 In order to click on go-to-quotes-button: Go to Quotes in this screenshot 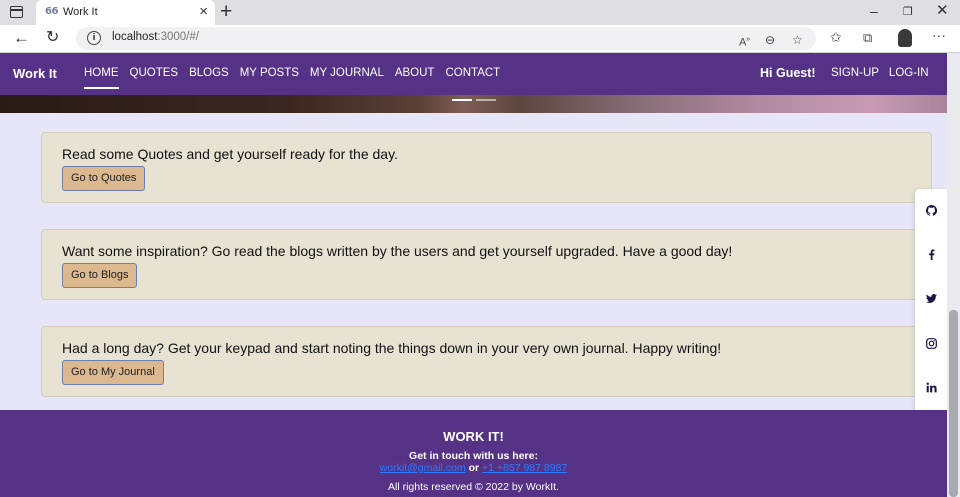, I will do `click(104, 178)`.